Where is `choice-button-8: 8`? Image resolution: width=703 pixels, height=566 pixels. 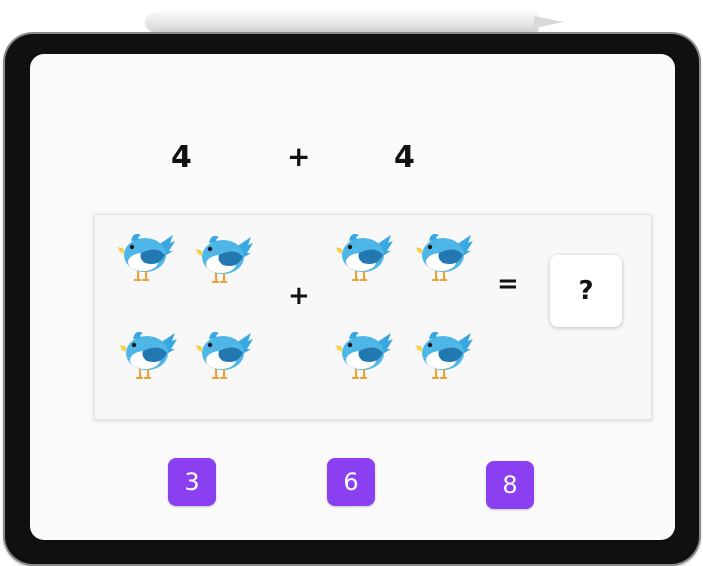
choice-button-8: 8 is located at coordinates (510, 485).